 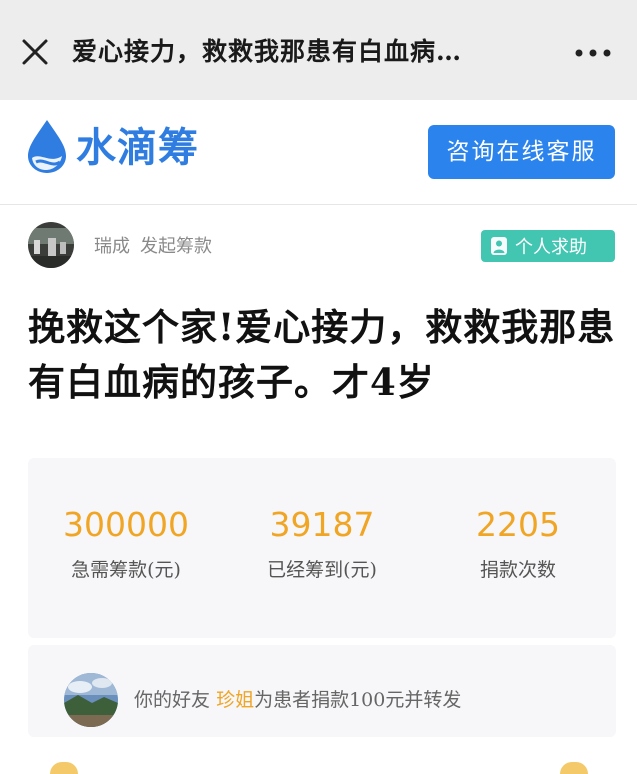 What do you see at coordinates (322, 570) in the screenshot?
I see `stat-raised-label: 已经筹到(元)` at bounding box center [322, 570].